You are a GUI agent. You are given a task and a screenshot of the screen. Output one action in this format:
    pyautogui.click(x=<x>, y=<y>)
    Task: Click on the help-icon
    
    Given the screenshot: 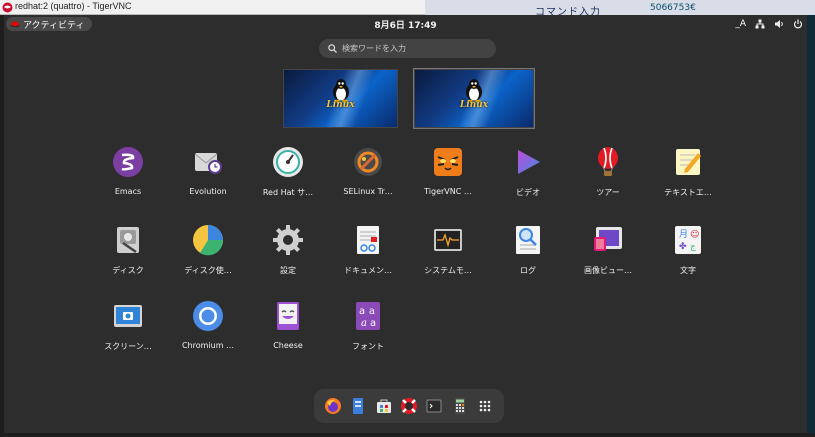 What is the action you would take?
    pyautogui.click(x=409, y=406)
    